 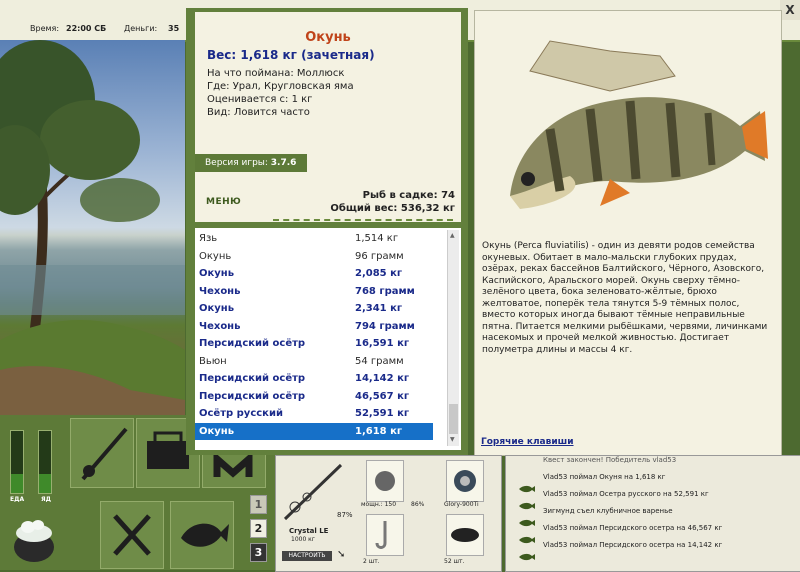 What do you see at coordinates (379, 273) in the screenshot?
I see `catch-fish-weight: 2,085 кг` at bounding box center [379, 273].